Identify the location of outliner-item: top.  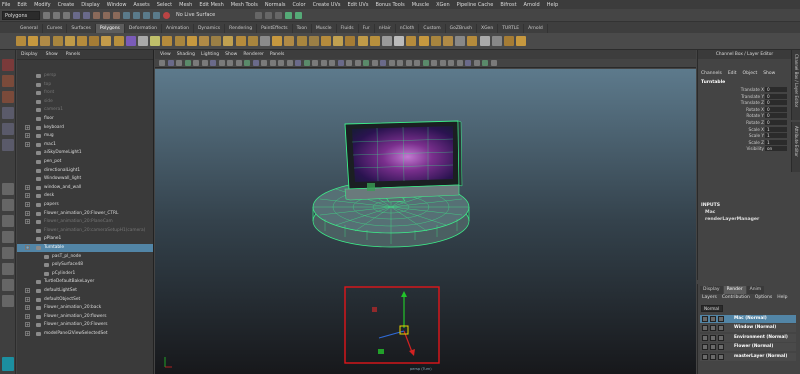
(85, 85).